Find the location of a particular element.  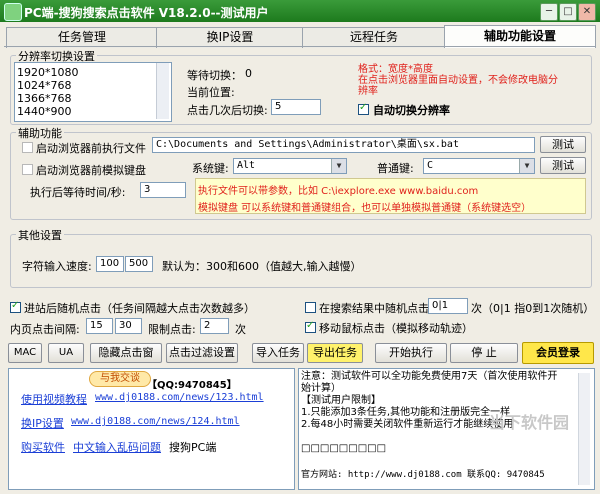

move-mouse-label: 移动鼠标点击（模拟移动轨迹） is located at coordinates (396, 328).